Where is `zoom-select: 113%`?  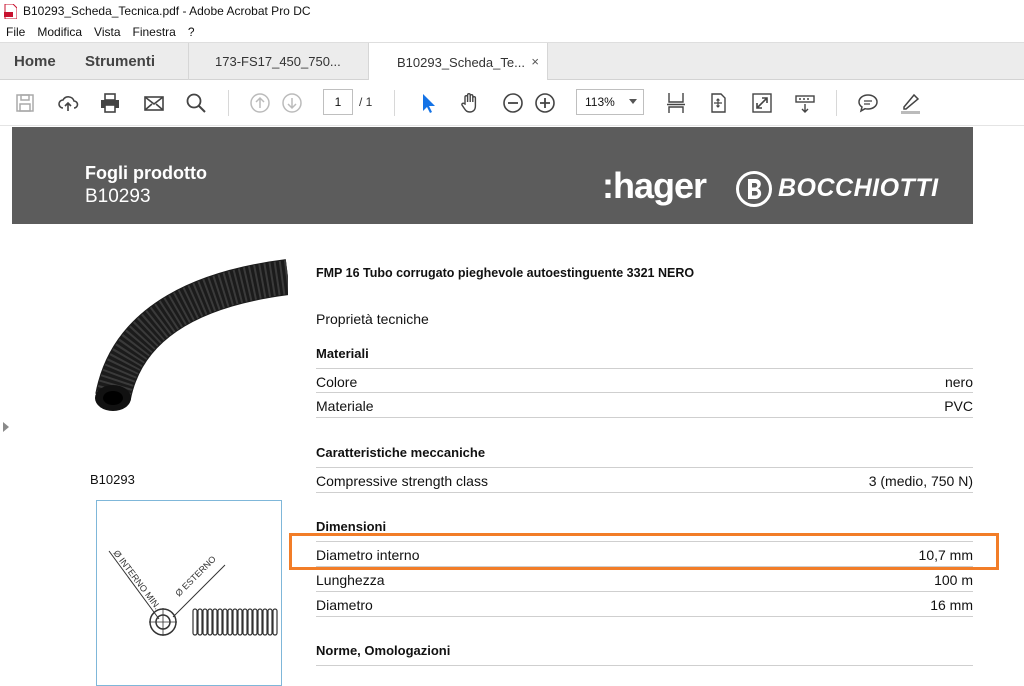
zoom-select: 113% is located at coordinates (610, 102).